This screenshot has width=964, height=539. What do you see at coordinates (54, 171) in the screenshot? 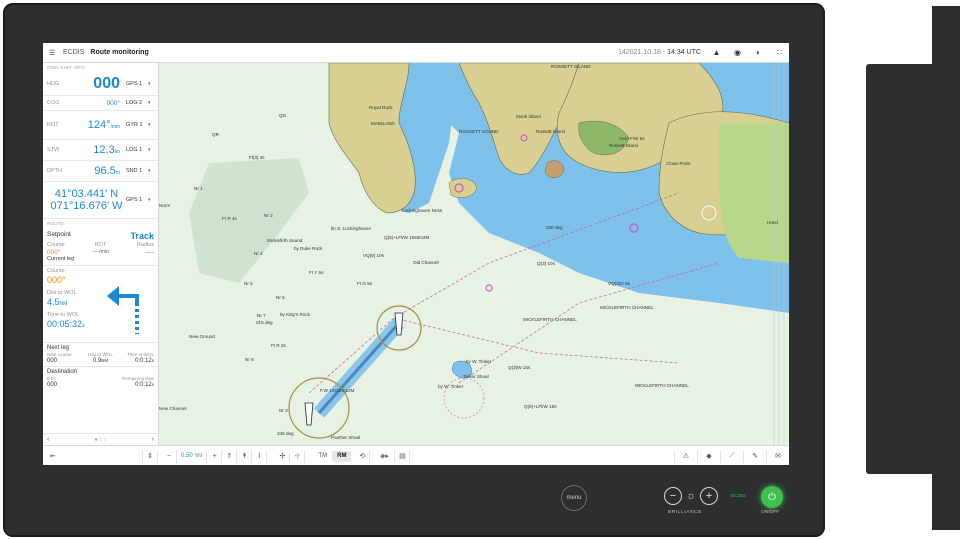
I see `dpth-label: DPTH` at bounding box center [54, 171].